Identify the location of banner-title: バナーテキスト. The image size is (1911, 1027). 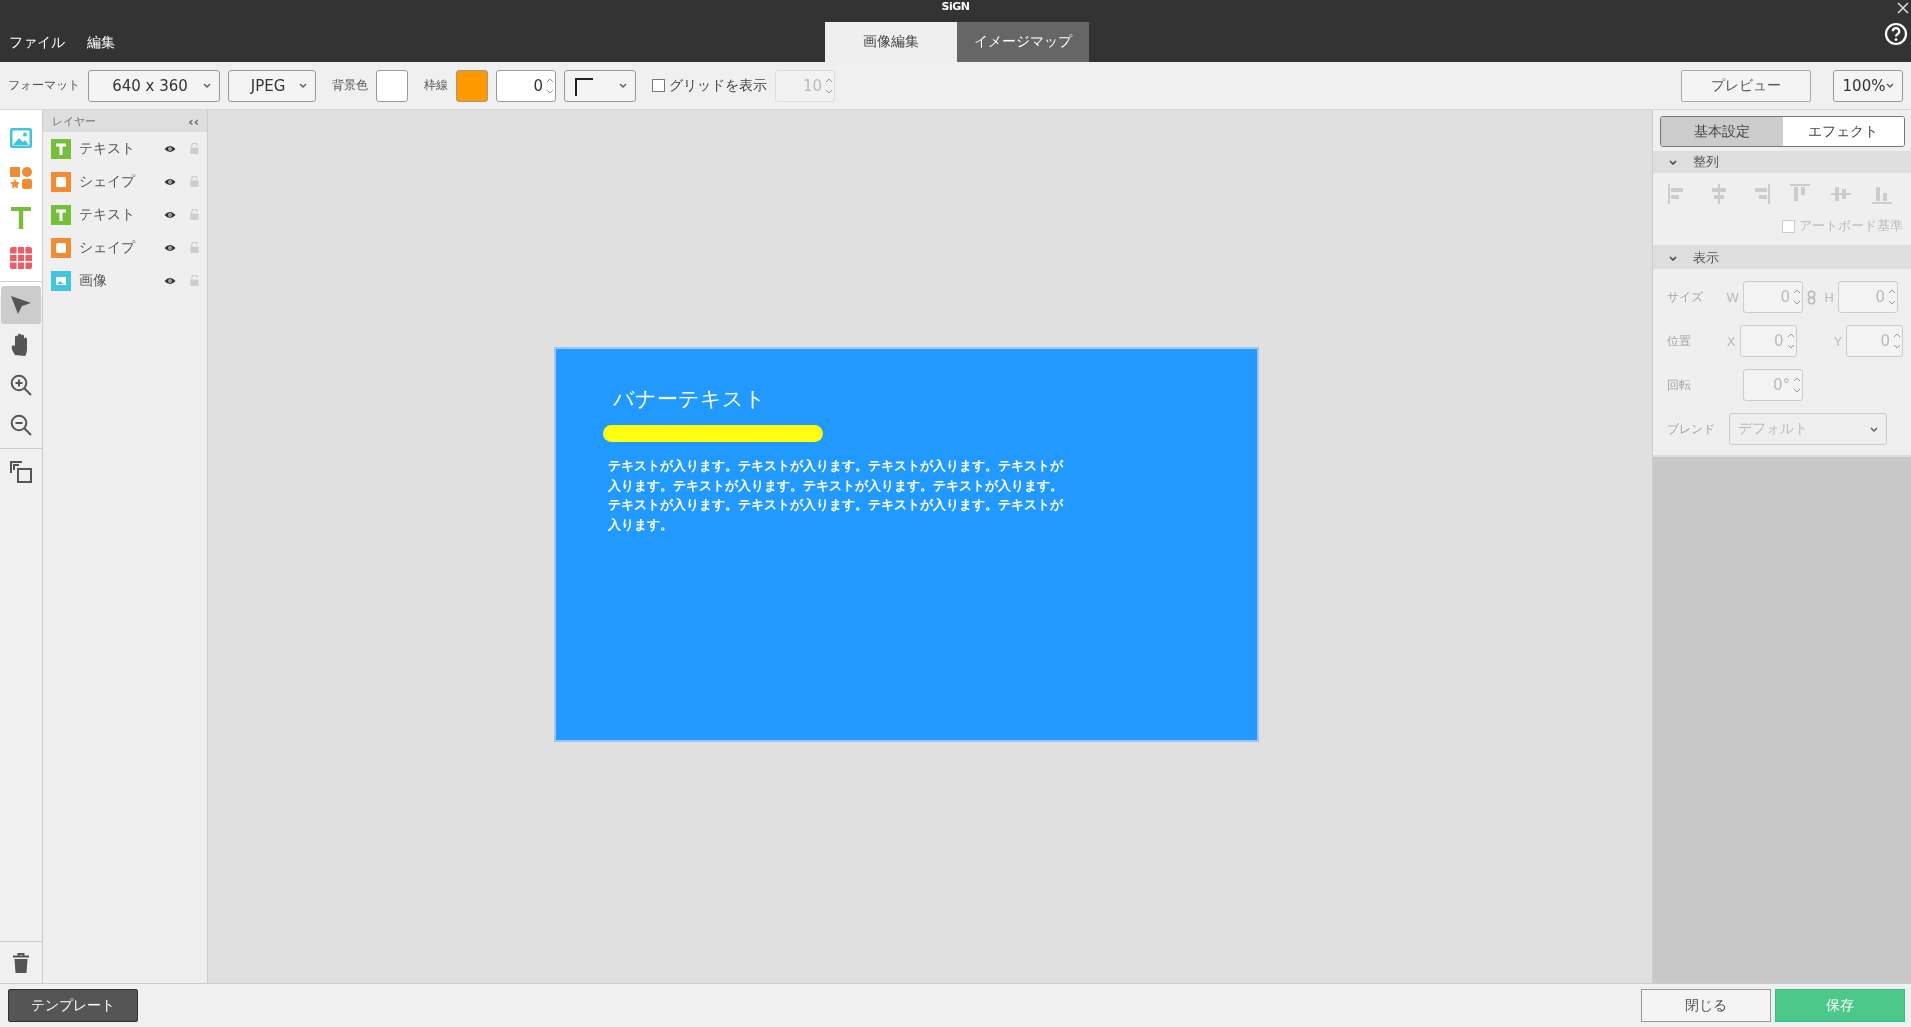
(690, 399).